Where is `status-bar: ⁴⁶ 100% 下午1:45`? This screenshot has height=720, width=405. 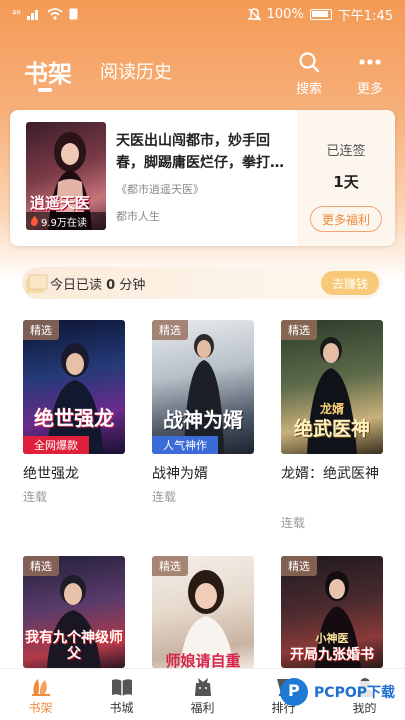
status-bar: ⁴⁶ 100% 下午1:45 is located at coordinates (202, 14).